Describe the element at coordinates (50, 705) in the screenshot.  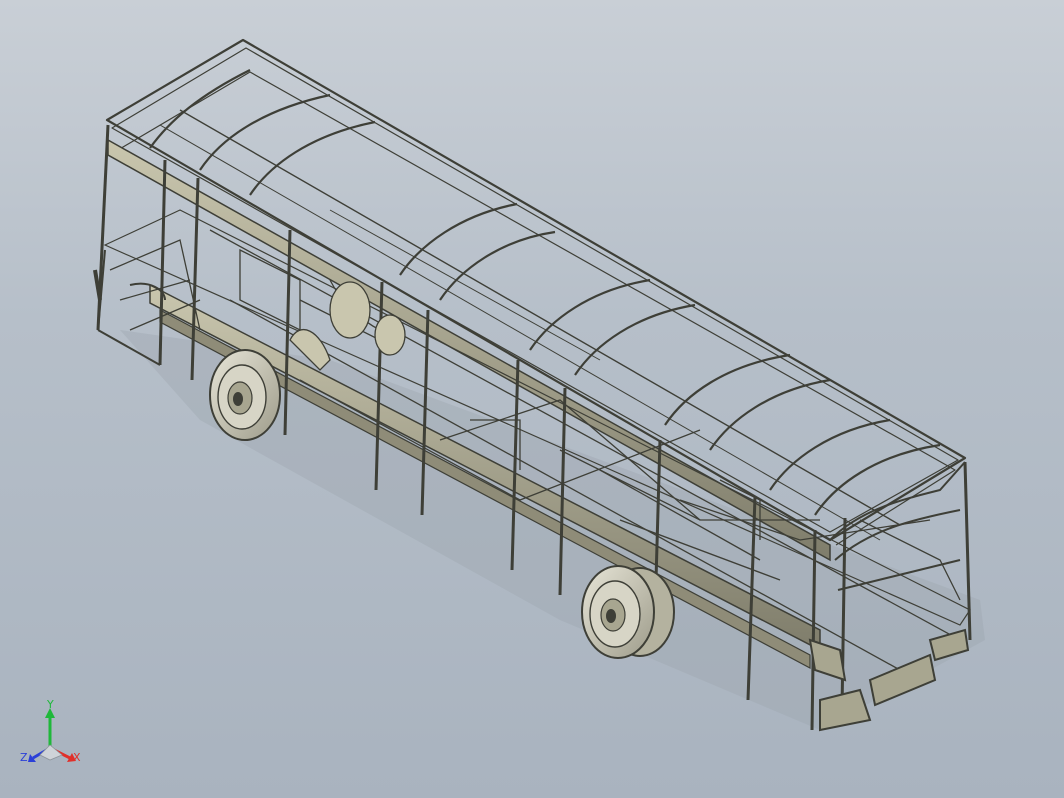
I see `triad-y-label: Y` at that location.